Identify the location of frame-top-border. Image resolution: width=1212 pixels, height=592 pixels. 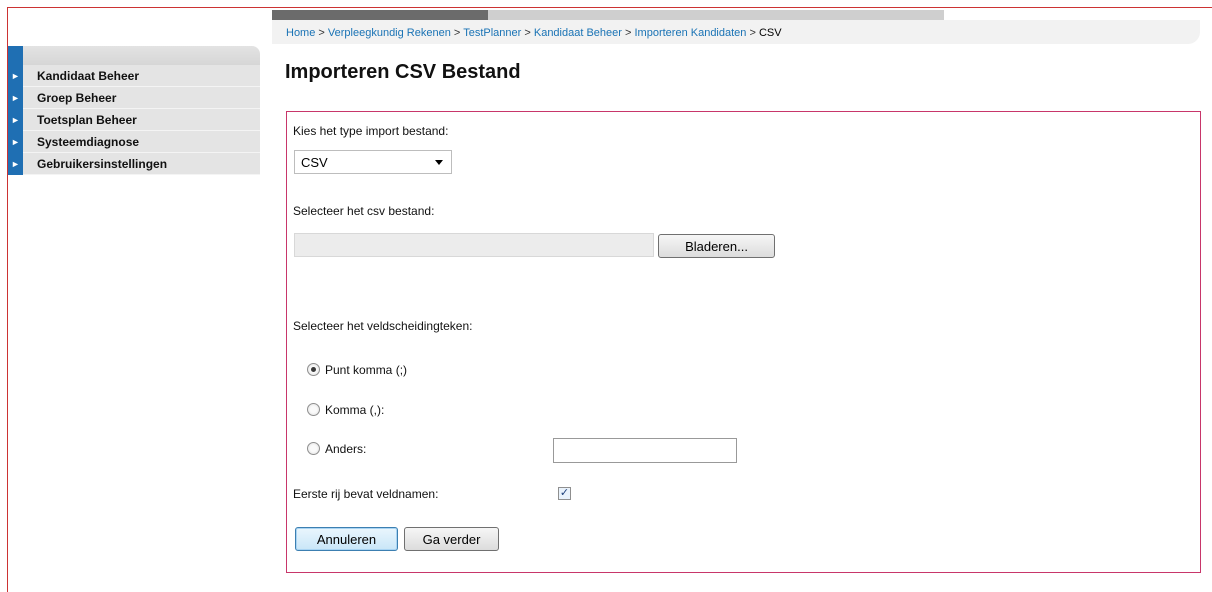
(609, 7).